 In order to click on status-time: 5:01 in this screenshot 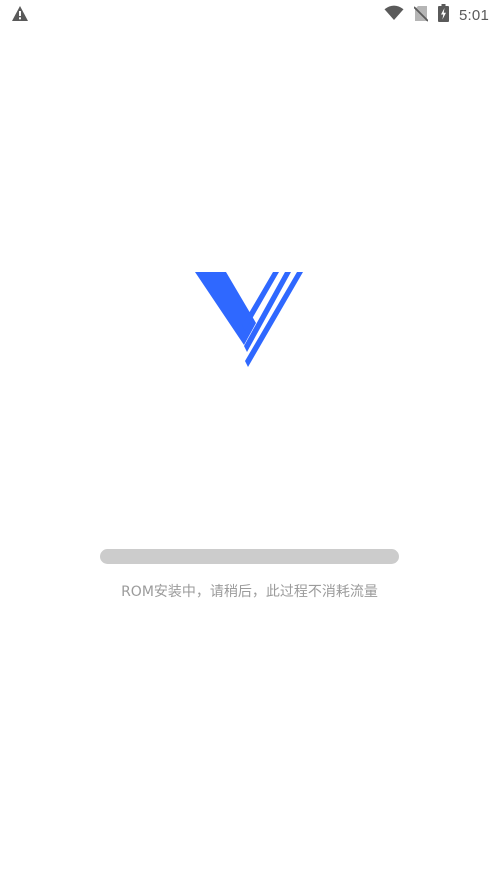, I will do `click(474, 15)`.